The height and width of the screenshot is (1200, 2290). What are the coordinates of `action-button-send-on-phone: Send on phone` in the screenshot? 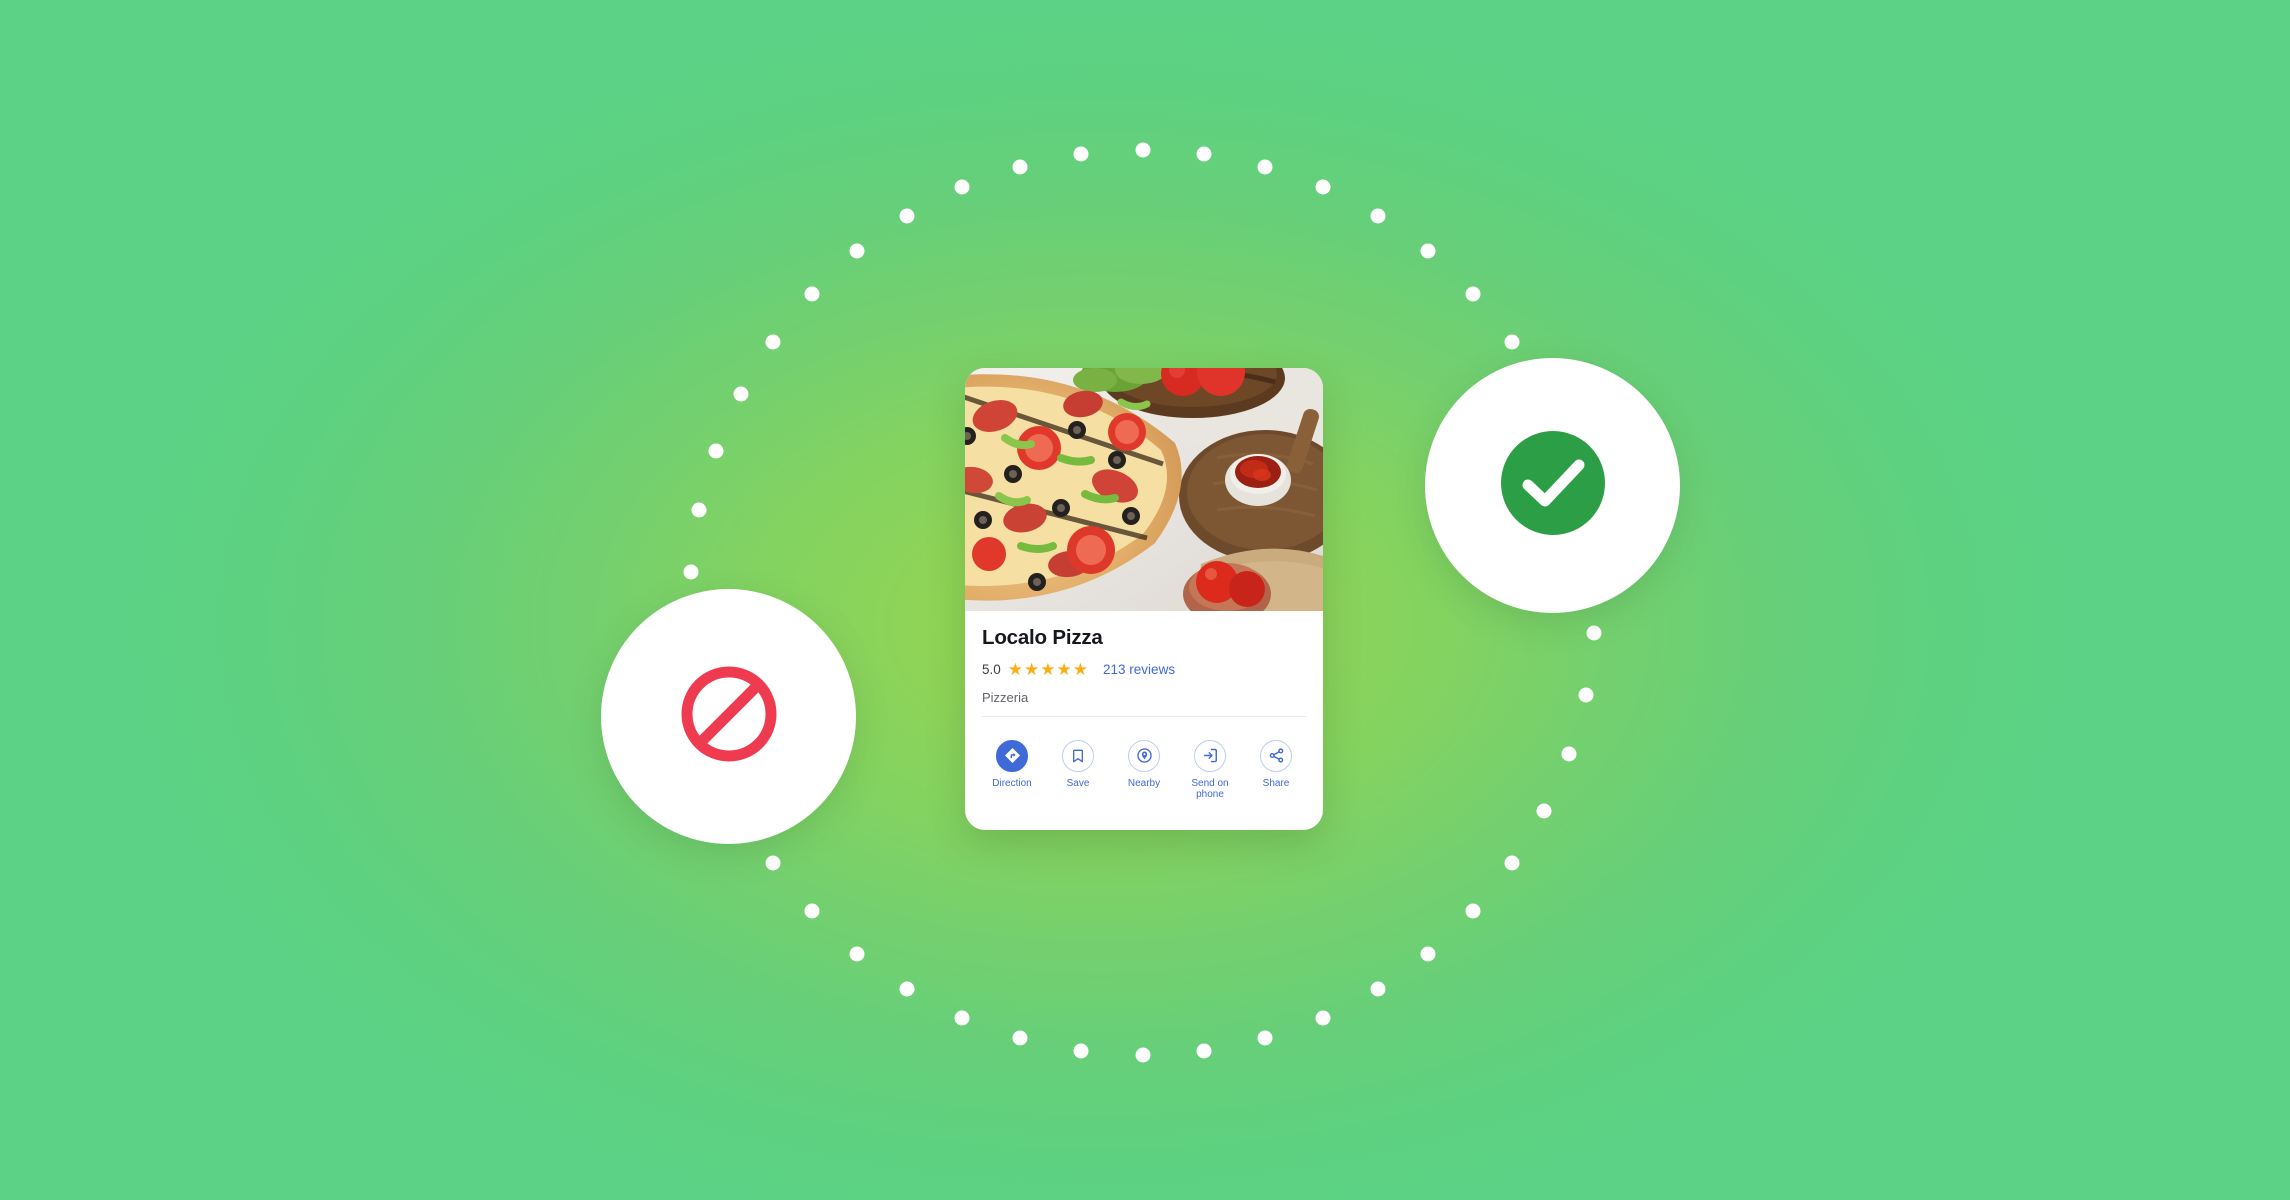 It's located at (1210, 770).